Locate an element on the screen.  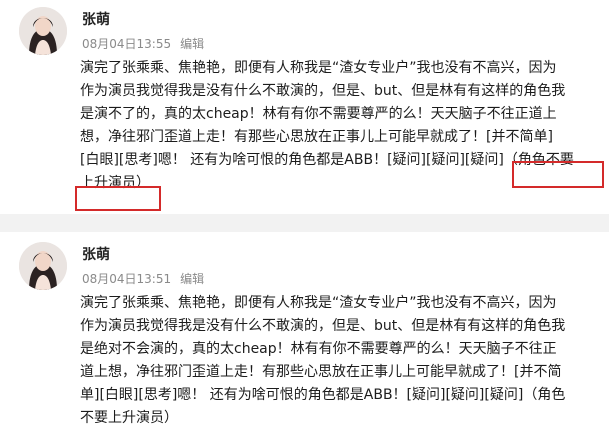
post-text-line: 道上想，净往邪门歪道上走！有那些心思放在正事儿上可能早就成了！[并不简 is located at coordinates (321, 372).